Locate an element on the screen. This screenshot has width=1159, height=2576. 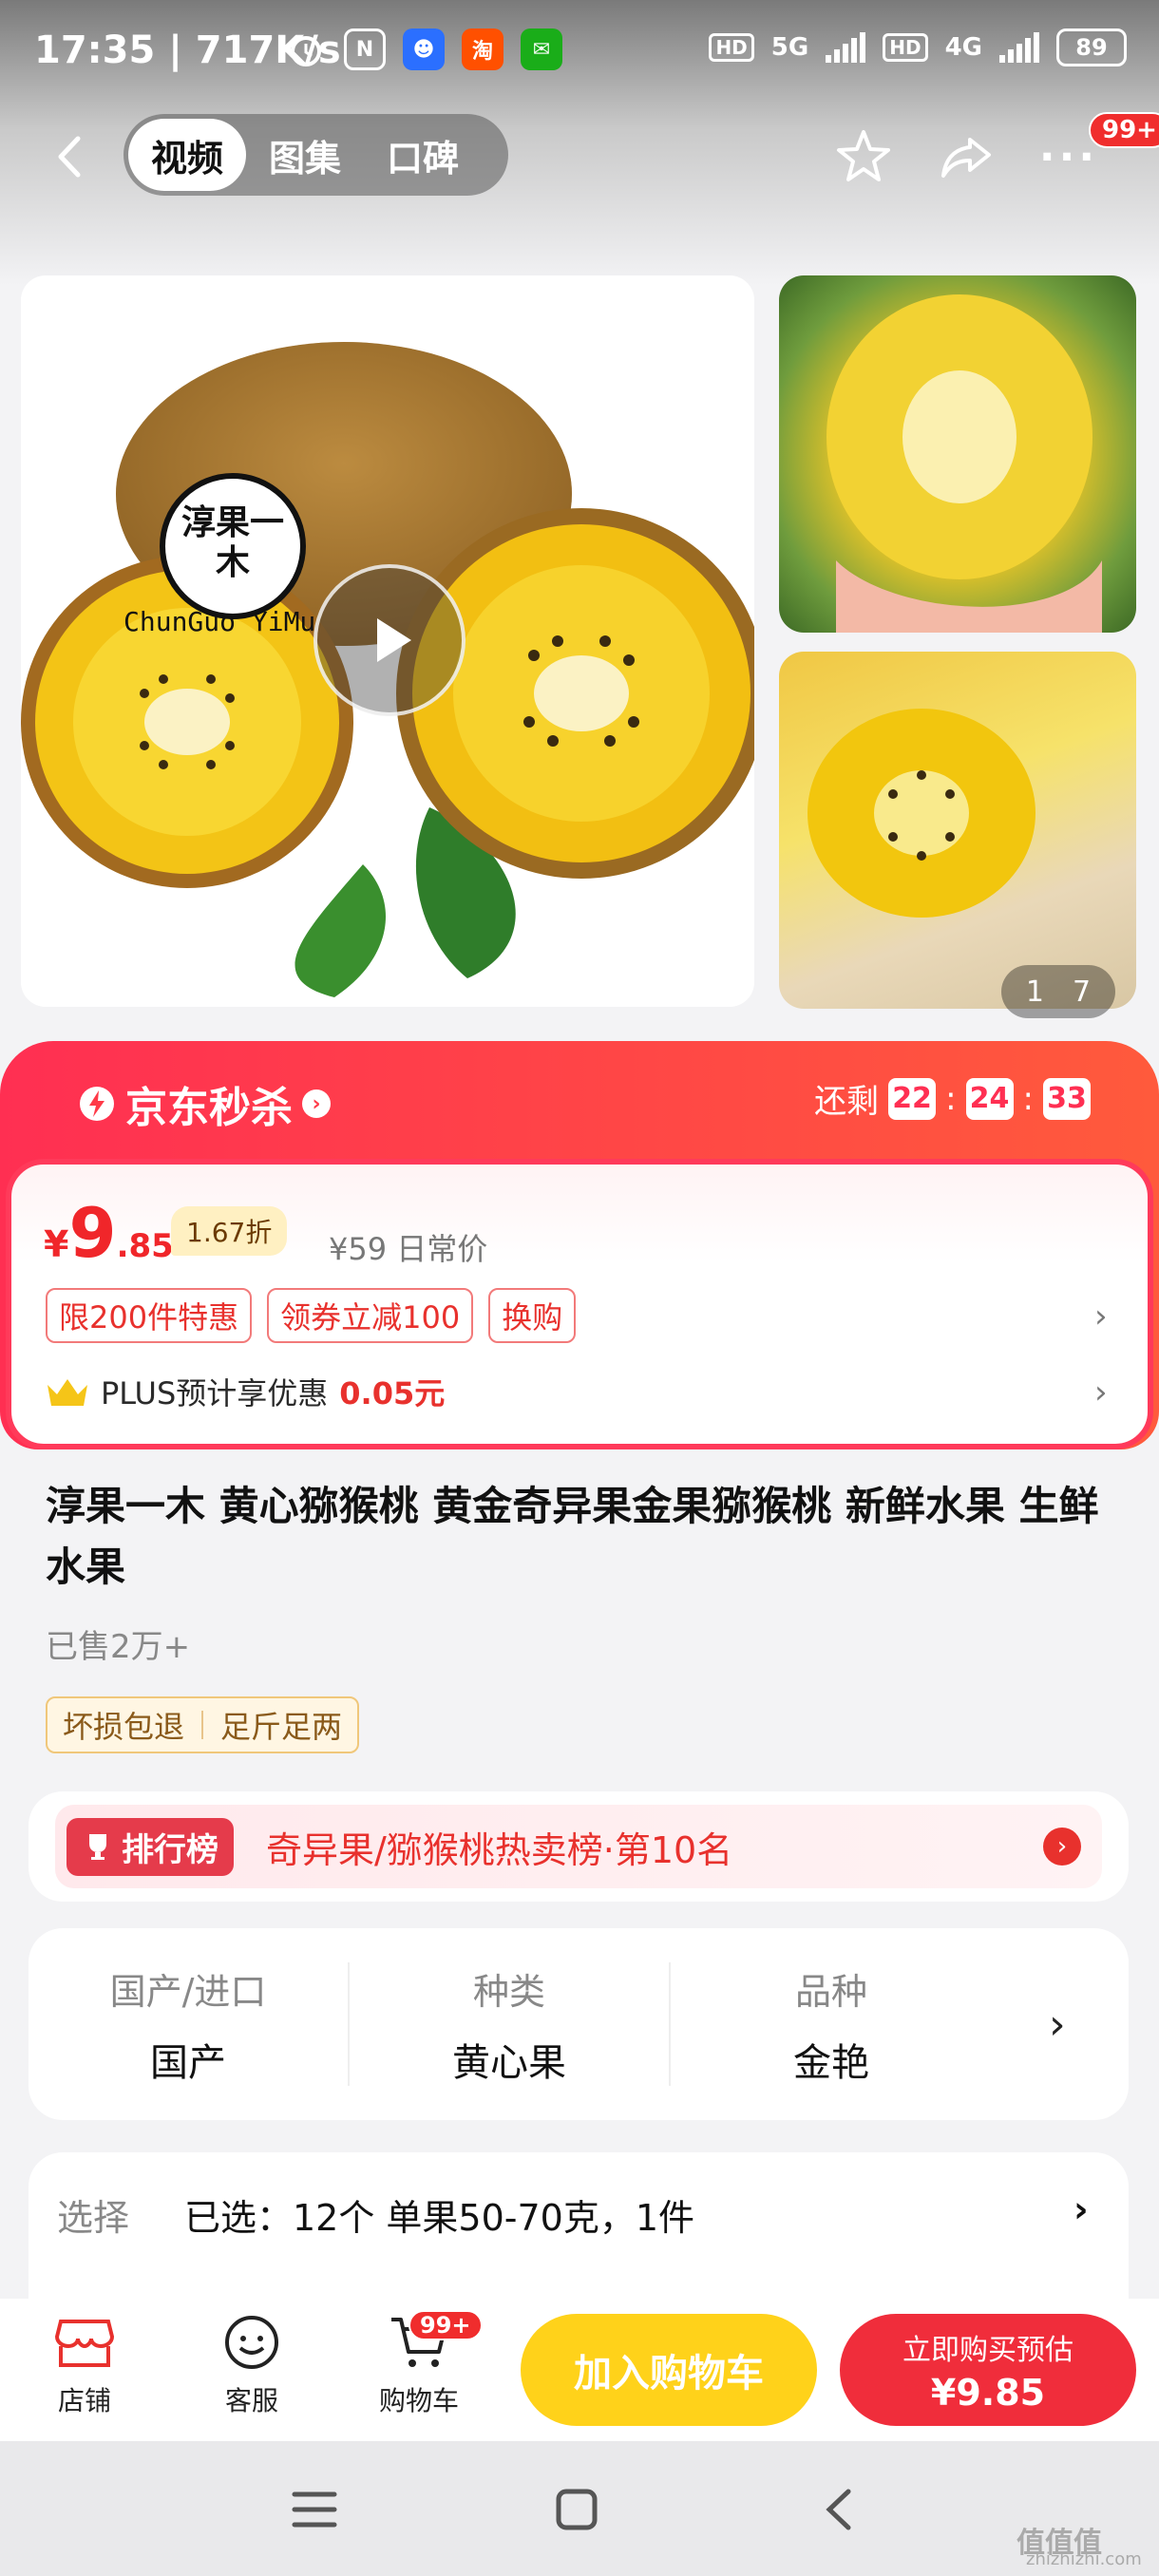
tab-reviews: 口碑 is located at coordinates (423, 155).